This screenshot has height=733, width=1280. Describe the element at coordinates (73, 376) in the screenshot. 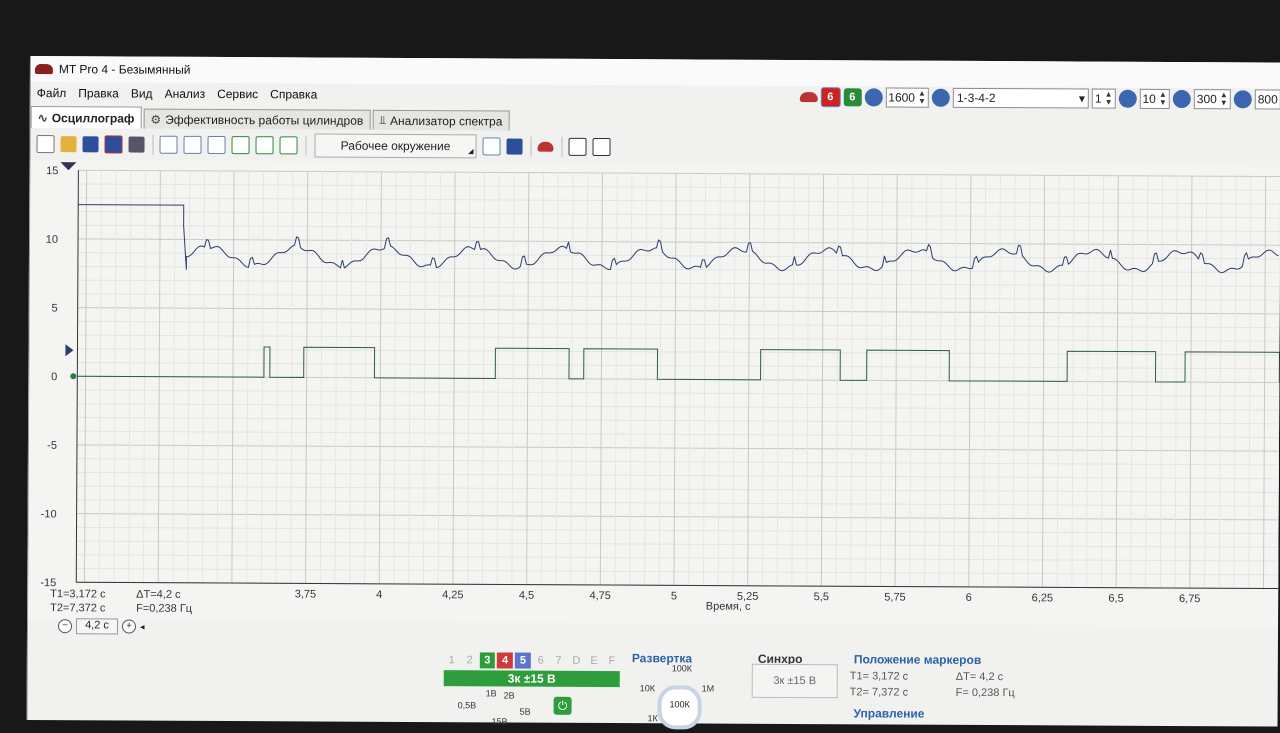

I see `zero-level-marker-icon` at that location.